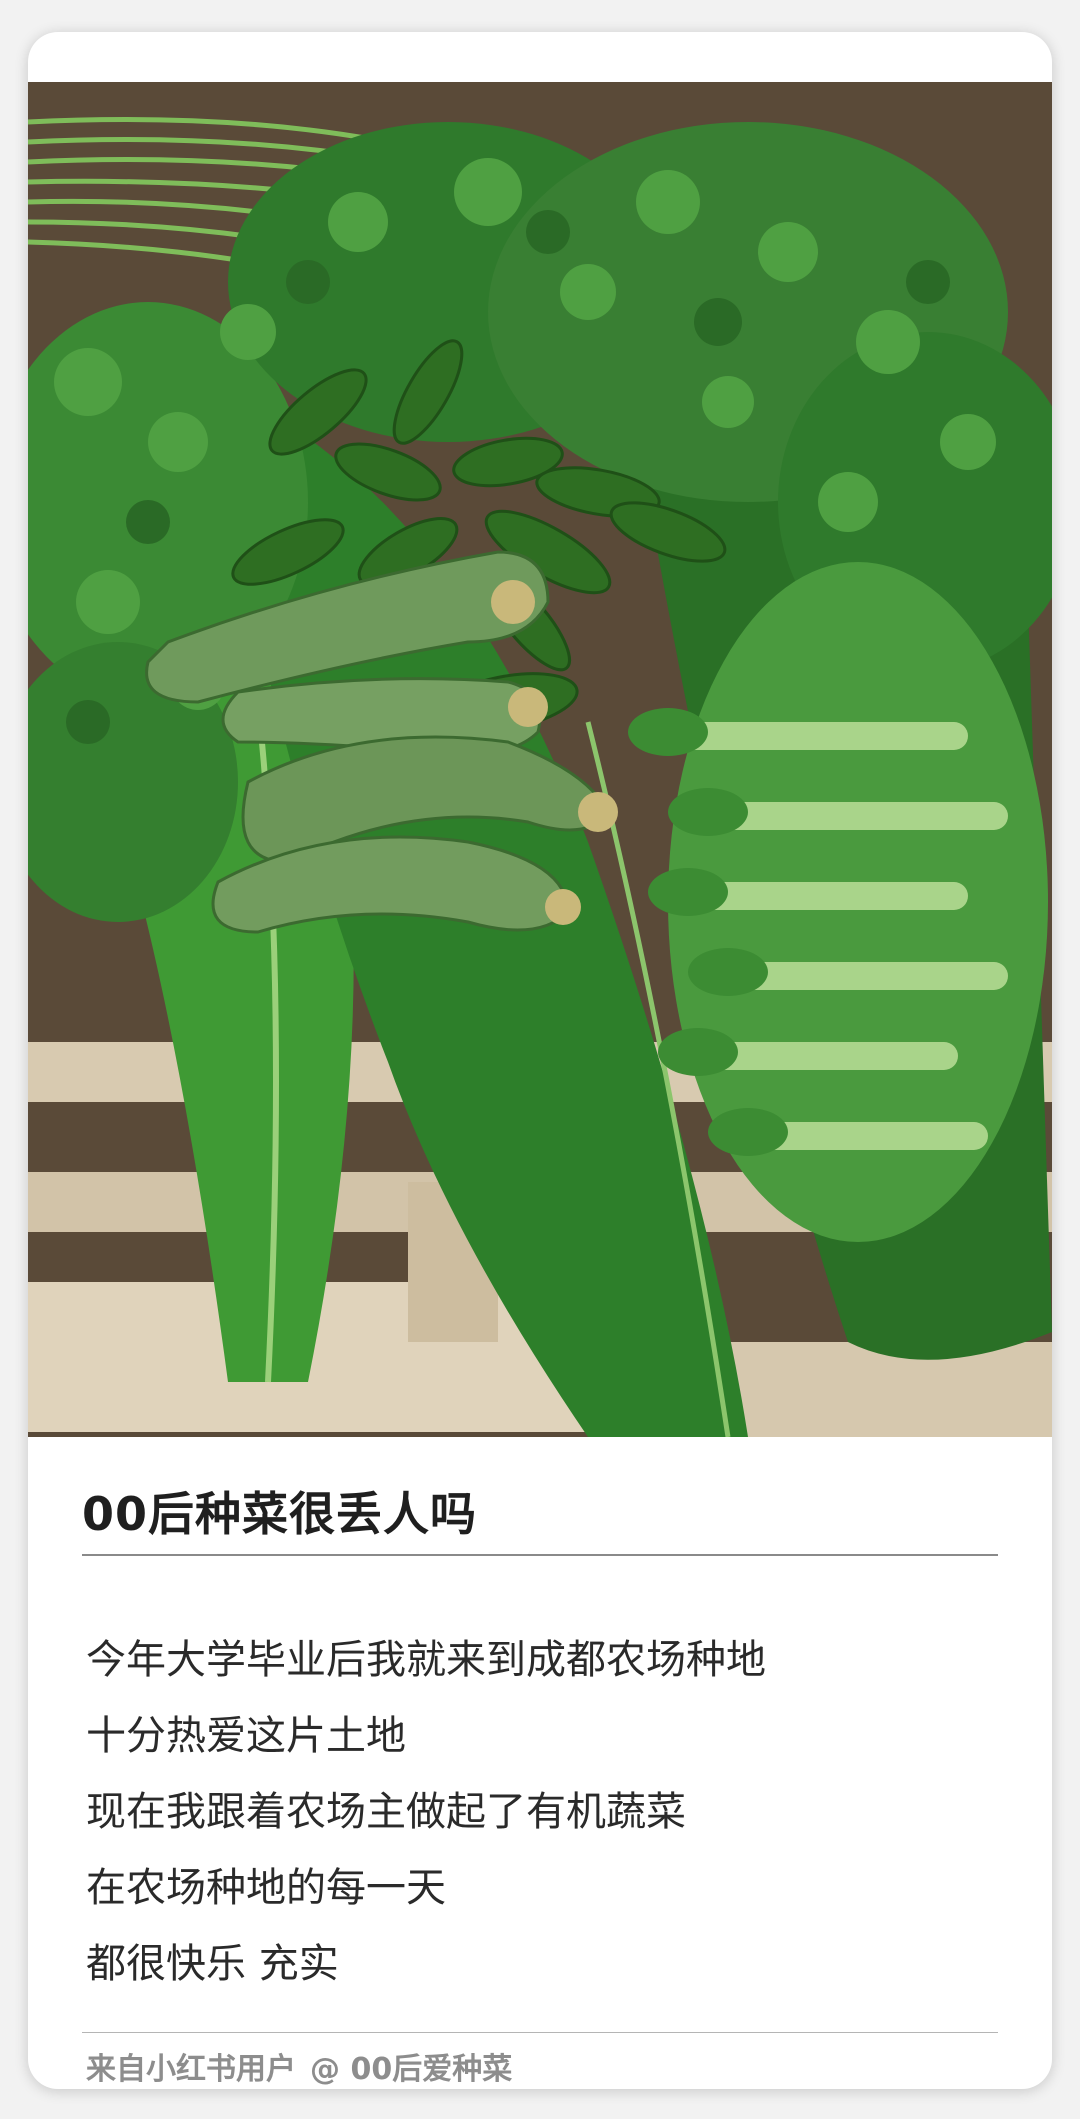 This screenshot has width=1080, height=2119. Describe the element at coordinates (299, 2066) in the screenshot. I see `source-footer: 来自小红书用户 @ 00后爱种菜` at that location.